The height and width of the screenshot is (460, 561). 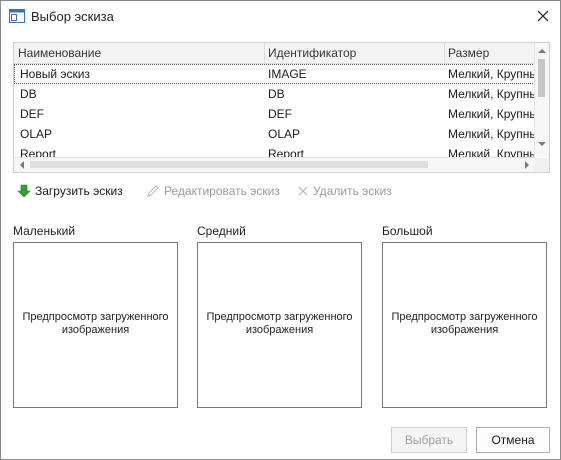 I want to click on edit-sketch-label: Редактировать эскиз, so click(x=222, y=191).